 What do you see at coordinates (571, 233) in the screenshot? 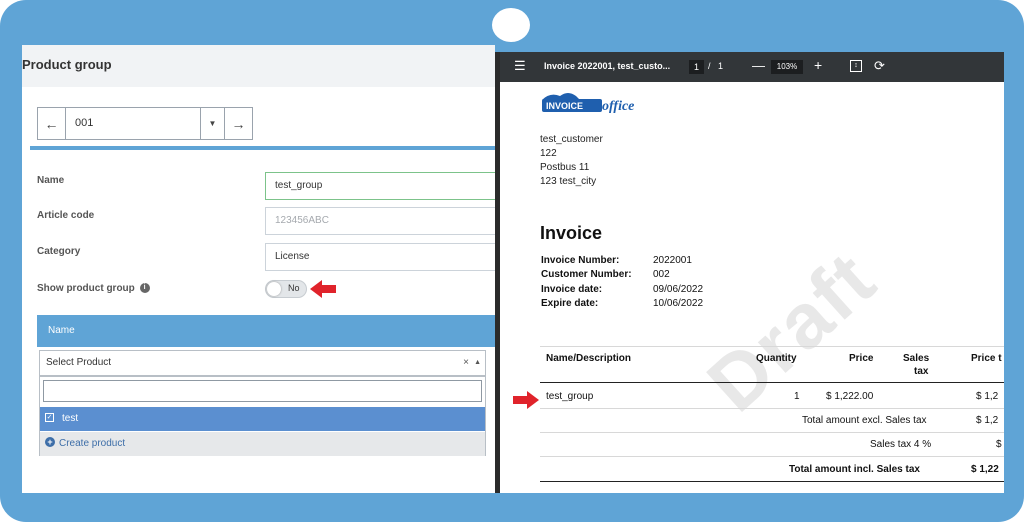
I see `invoice-heading: Invoice` at bounding box center [571, 233].